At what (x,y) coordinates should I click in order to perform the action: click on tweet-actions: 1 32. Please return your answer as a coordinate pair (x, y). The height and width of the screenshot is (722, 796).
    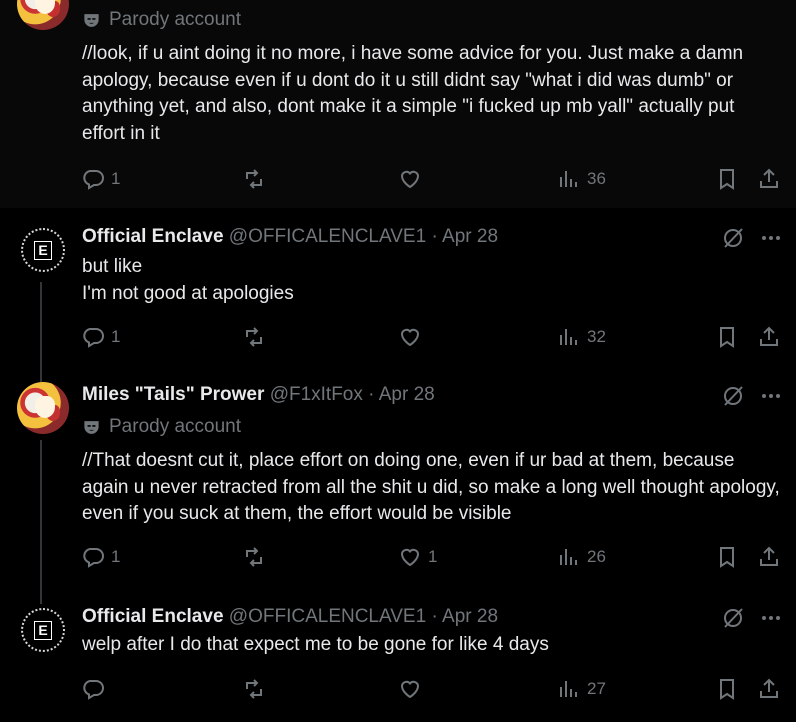
    Looking at the image, I should click on (398, 337).